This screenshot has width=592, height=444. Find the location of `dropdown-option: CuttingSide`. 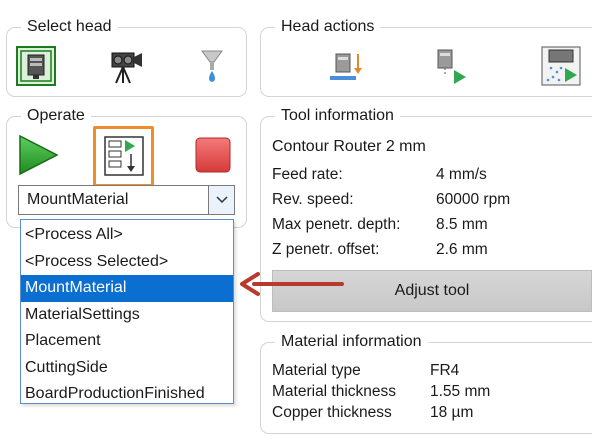

dropdown-option: CuttingSide is located at coordinates (127, 368).